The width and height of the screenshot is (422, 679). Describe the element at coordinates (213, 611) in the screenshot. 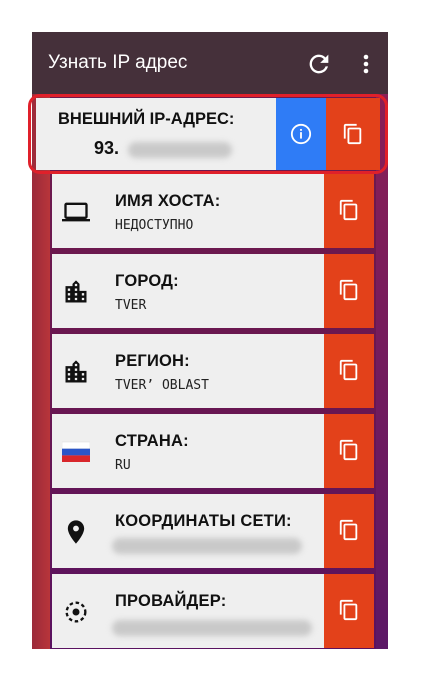

I see `list-item-provider: ПРОВАЙДЕР:` at that location.